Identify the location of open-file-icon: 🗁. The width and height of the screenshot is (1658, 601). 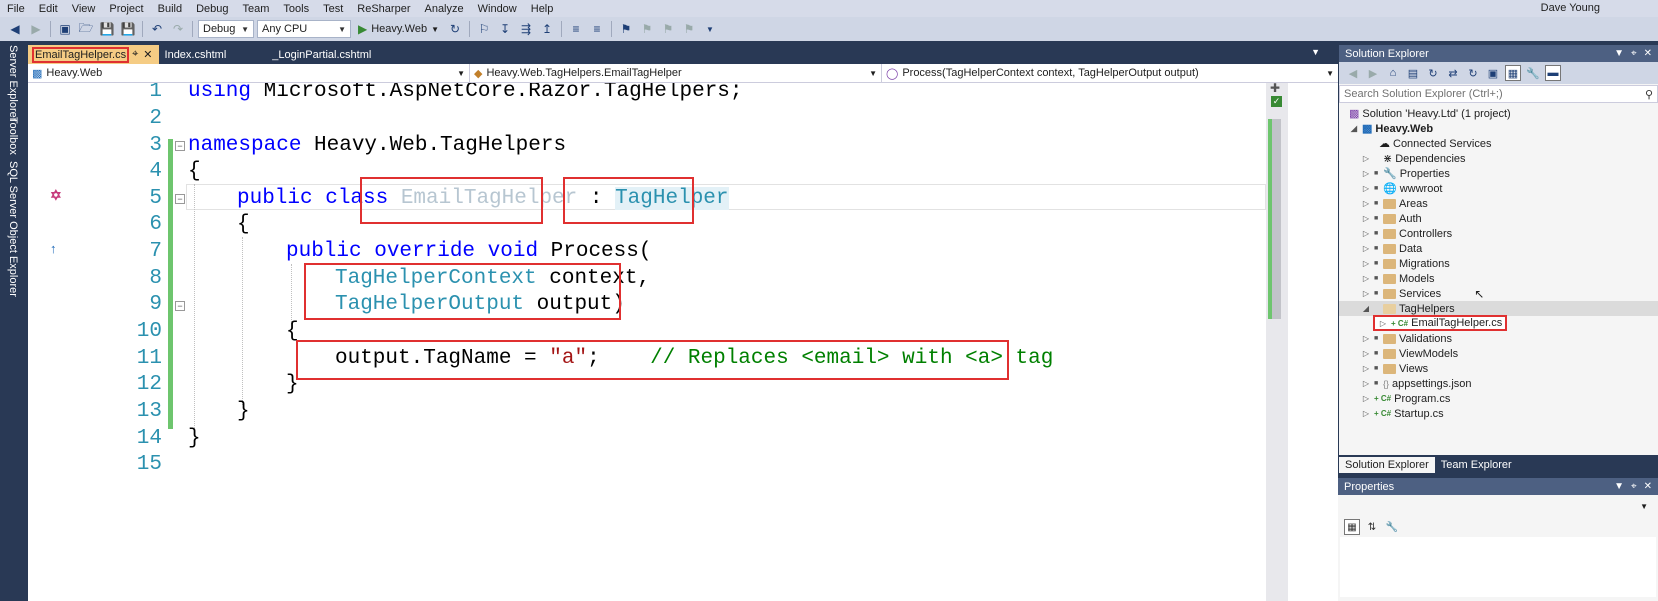
(86, 29).